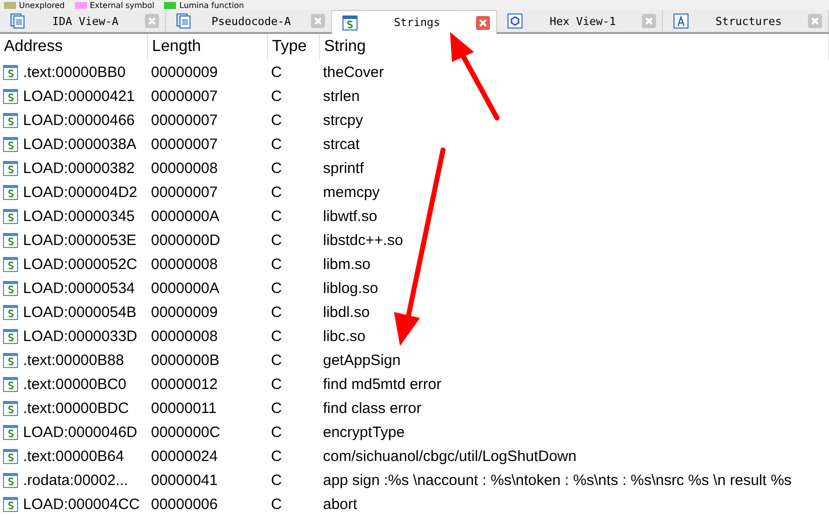  I want to click on table-cell: libstdc++.so, so click(363, 240).